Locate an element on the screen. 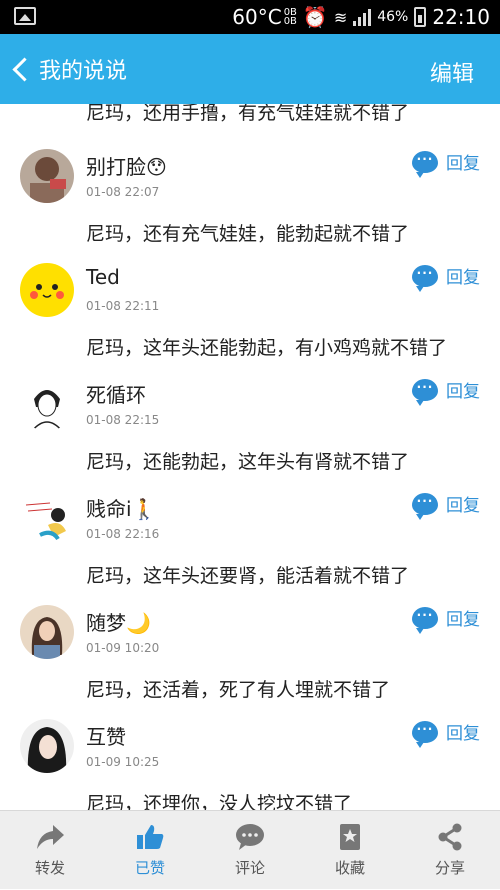 The height and width of the screenshot is (890, 500). bottom-action-bar: 转发 已赞 评论 收藏 分享 is located at coordinates (250, 849).